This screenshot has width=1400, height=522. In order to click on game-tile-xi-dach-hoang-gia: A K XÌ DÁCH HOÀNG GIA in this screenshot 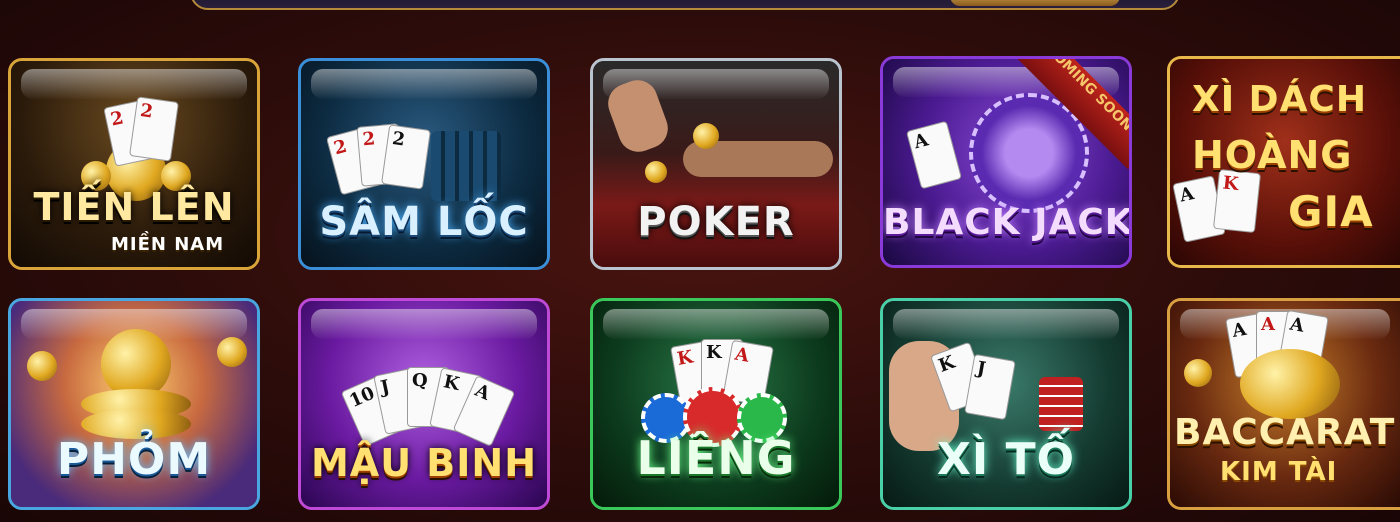, I will do `click(1283, 162)`.